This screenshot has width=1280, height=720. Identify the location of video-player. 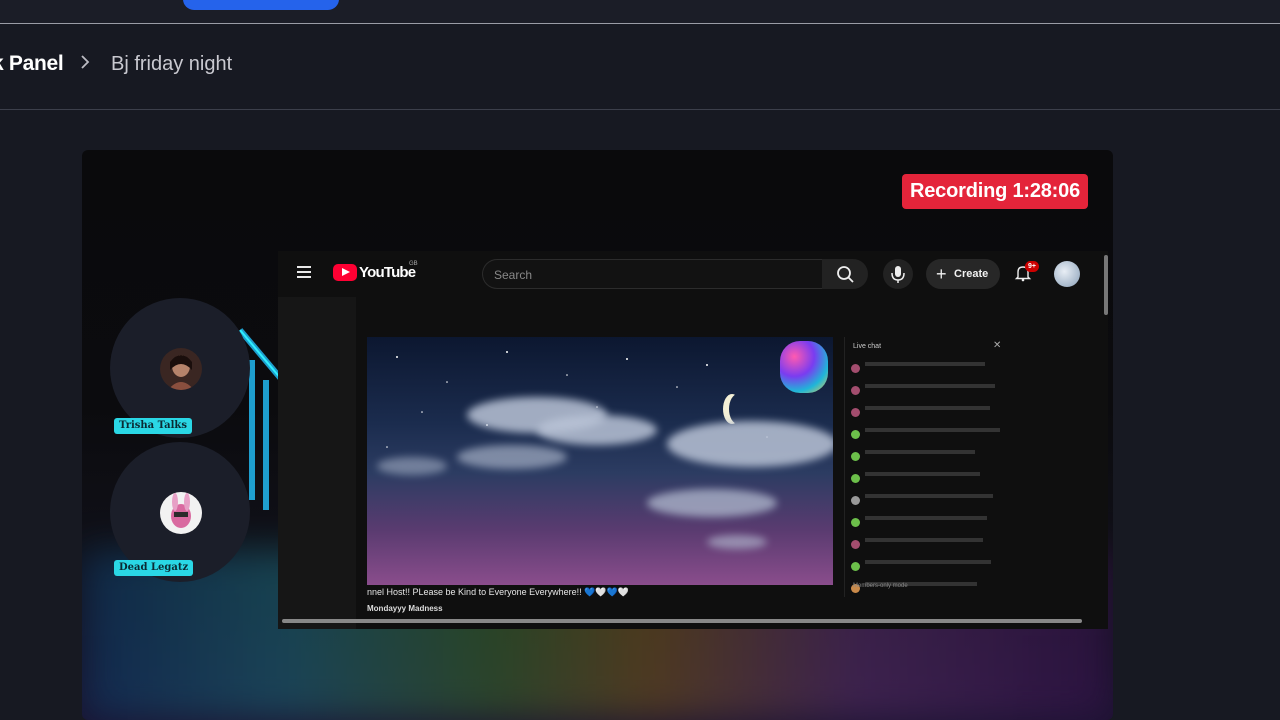
(600, 461).